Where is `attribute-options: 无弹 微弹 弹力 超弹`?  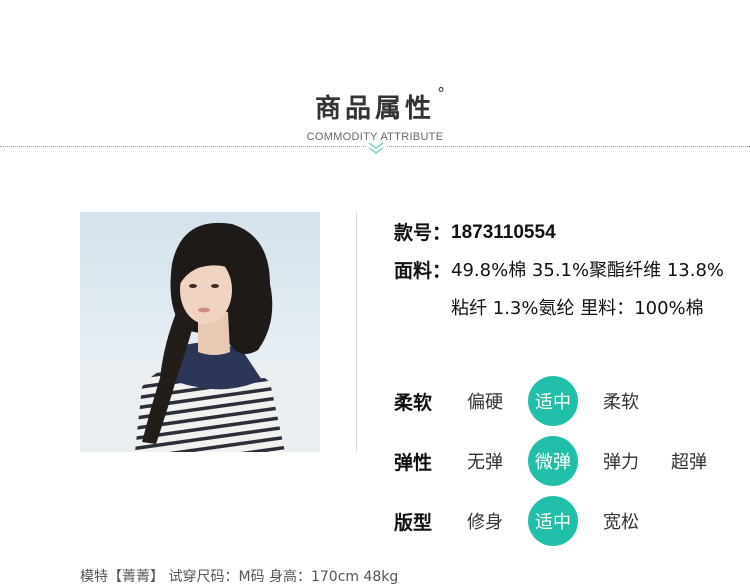 attribute-options: 无弹 微弹 弹力 超弹 is located at coordinates (596, 461).